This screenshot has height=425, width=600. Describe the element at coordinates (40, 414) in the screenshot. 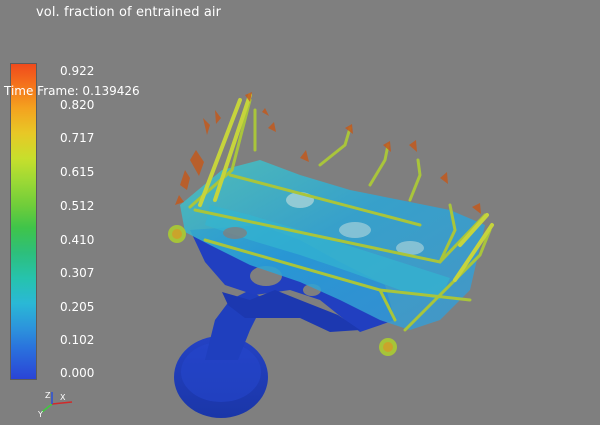

I see `axis-y-label: Y` at that location.